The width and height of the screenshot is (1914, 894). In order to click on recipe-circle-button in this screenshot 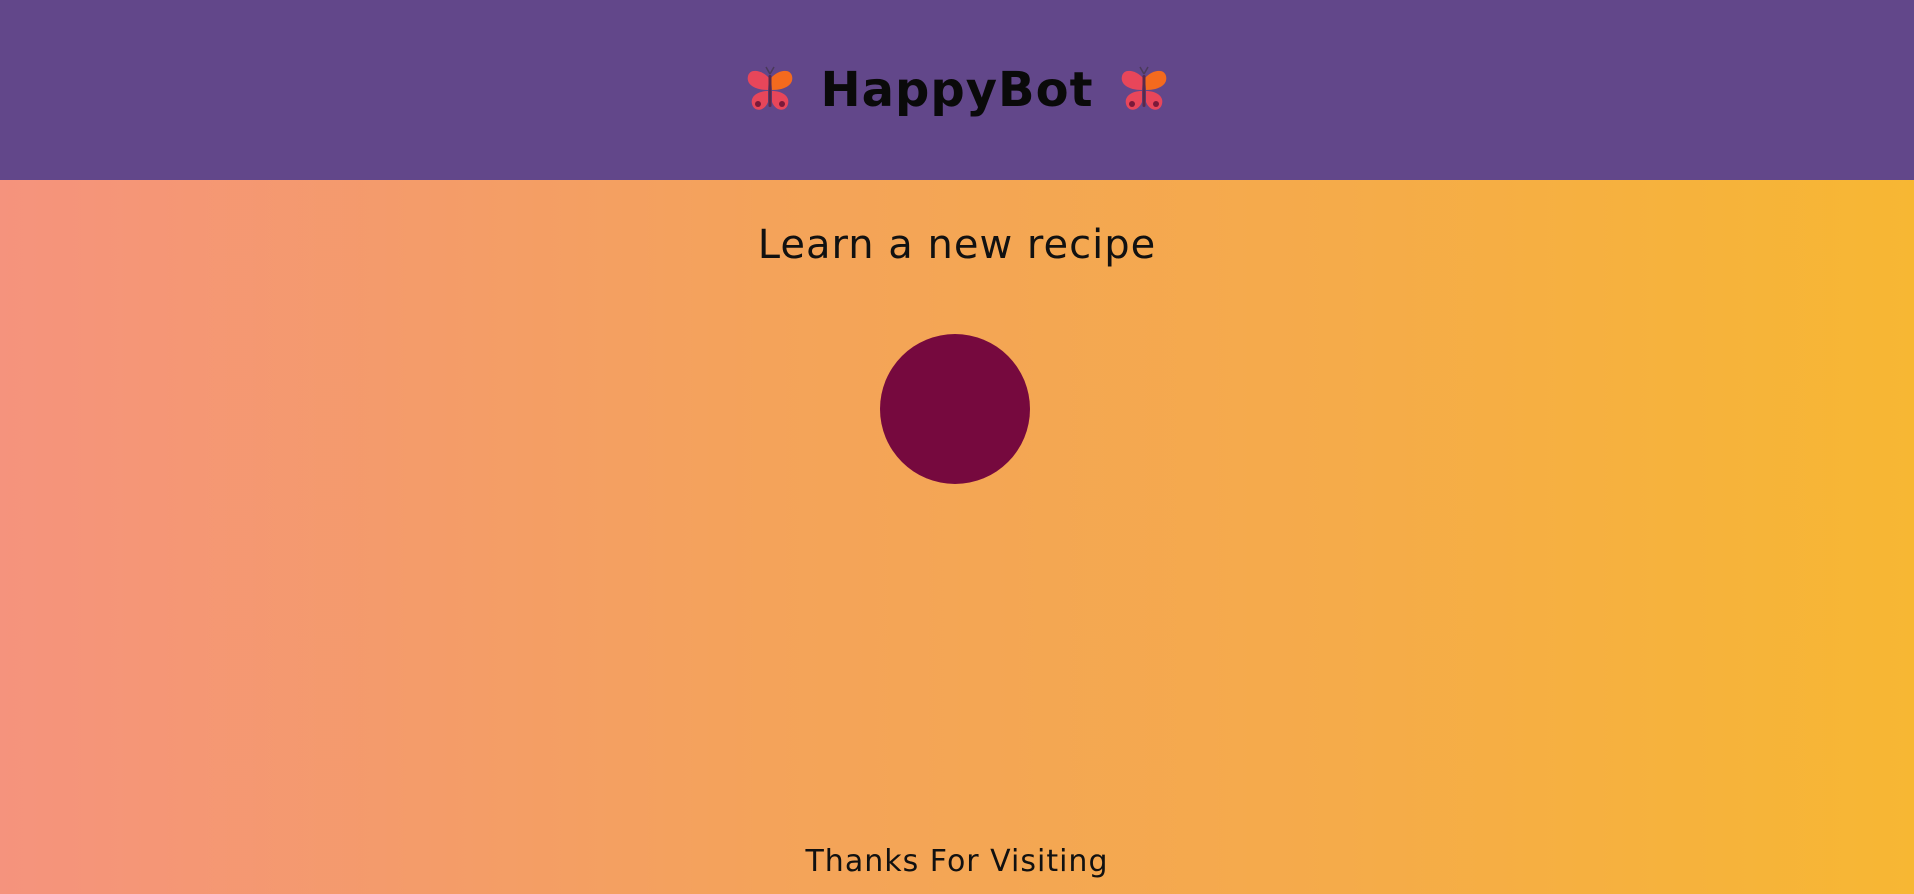, I will do `click(955, 409)`.